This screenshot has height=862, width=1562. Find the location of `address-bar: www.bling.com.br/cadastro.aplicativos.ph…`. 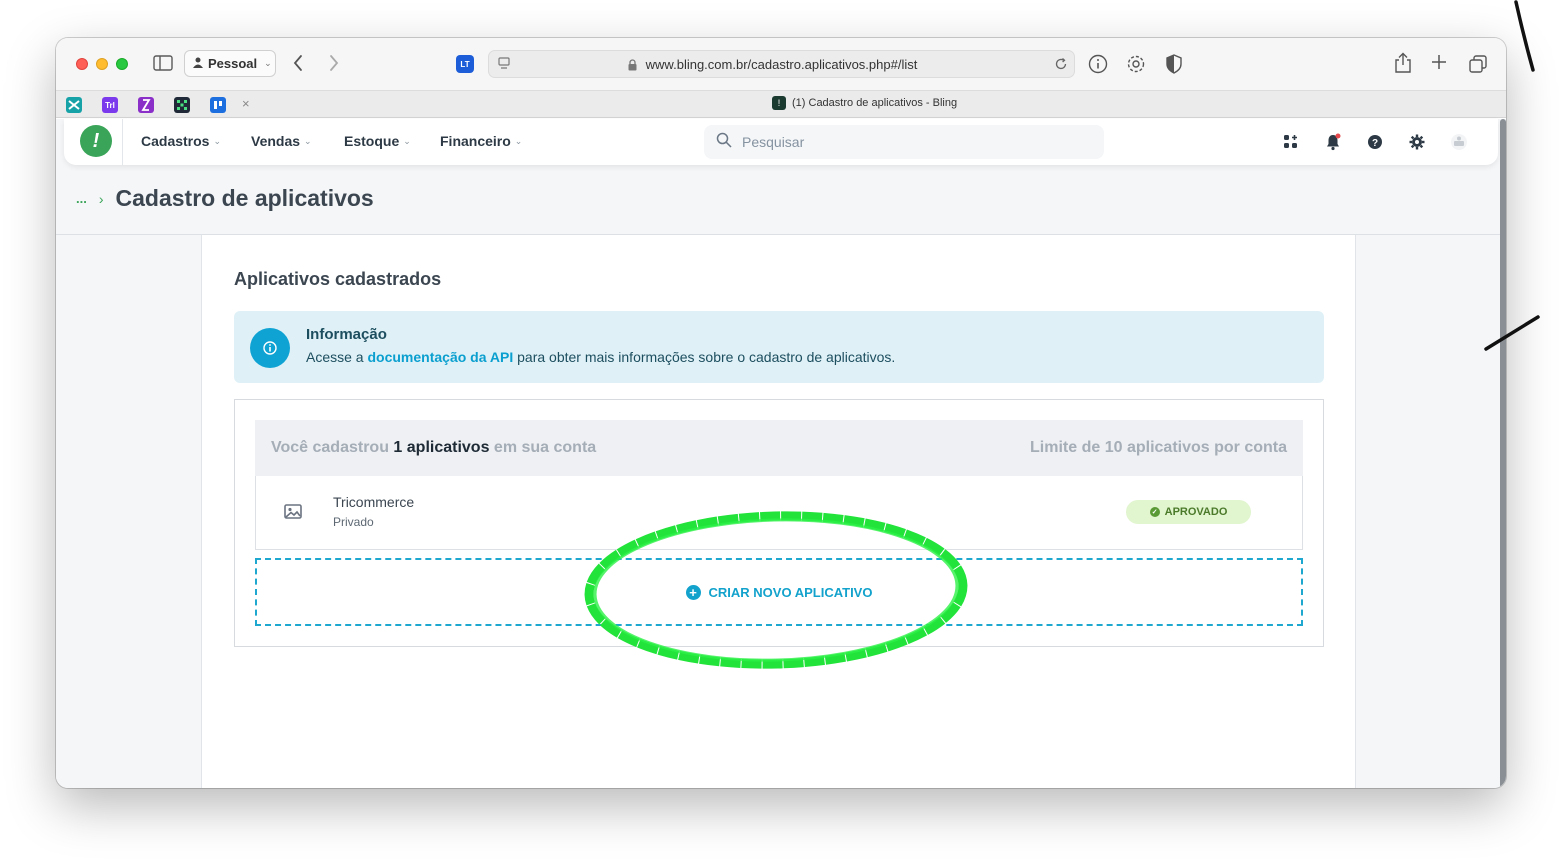

address-bar: www.bling.com.br/cadastro.aplicativos.ph… is located at coordinates (781, 64).